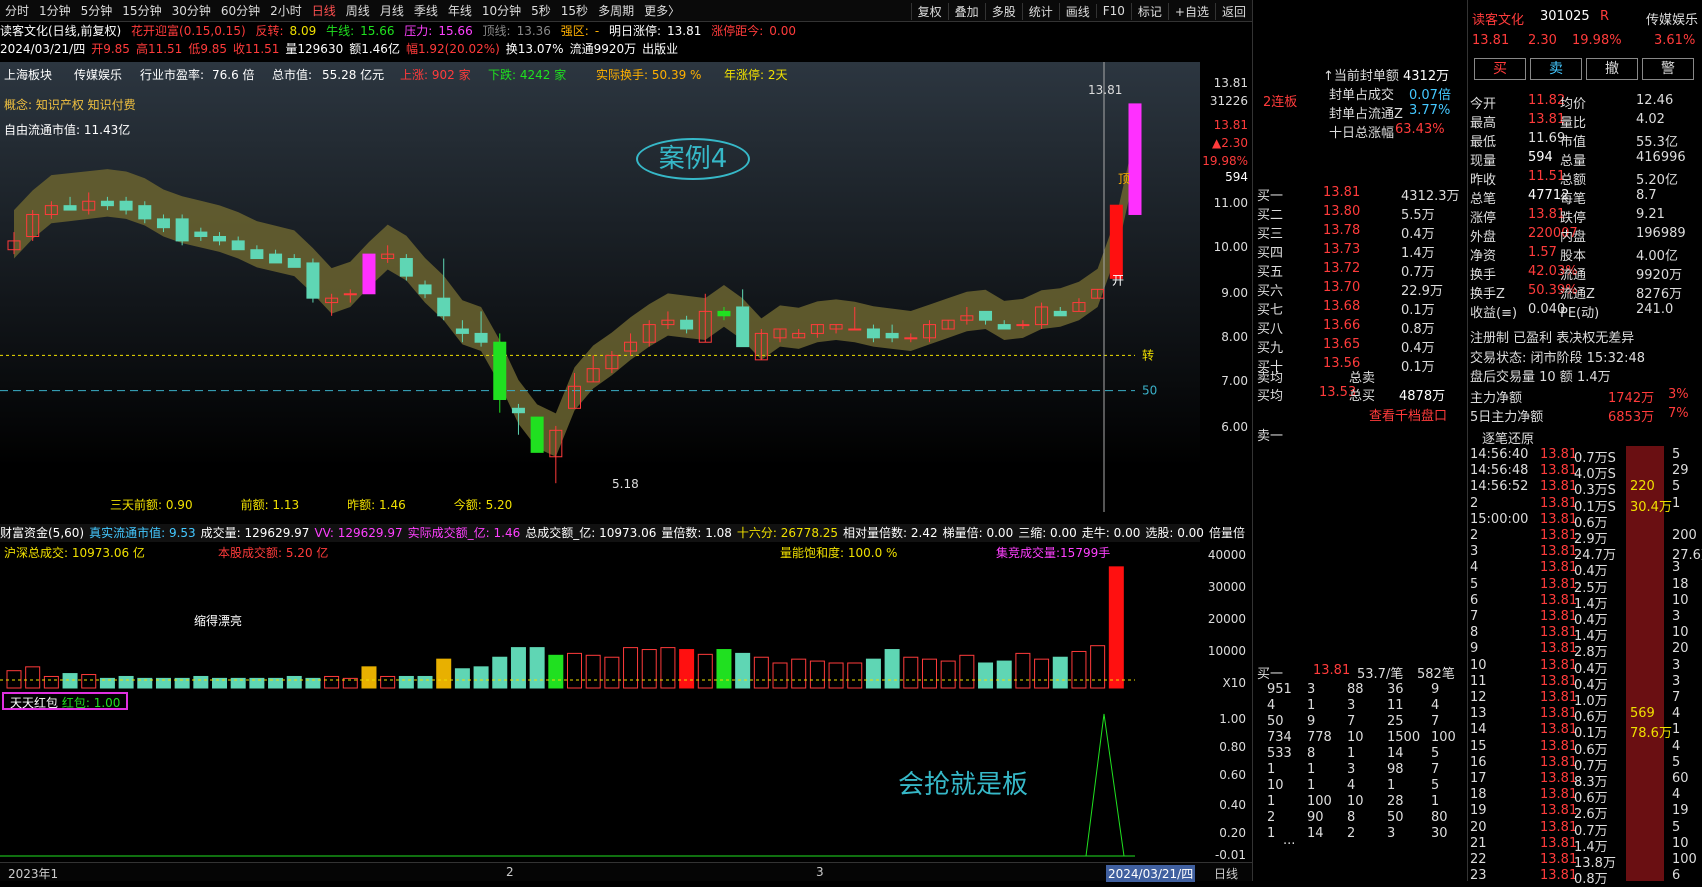 This screenshot has width=1702, height=887. What do you see at coordinates (353, 75) in the screenshot?
I see `mv-value: 55.28 亿元` at bounding box center [353, 75].